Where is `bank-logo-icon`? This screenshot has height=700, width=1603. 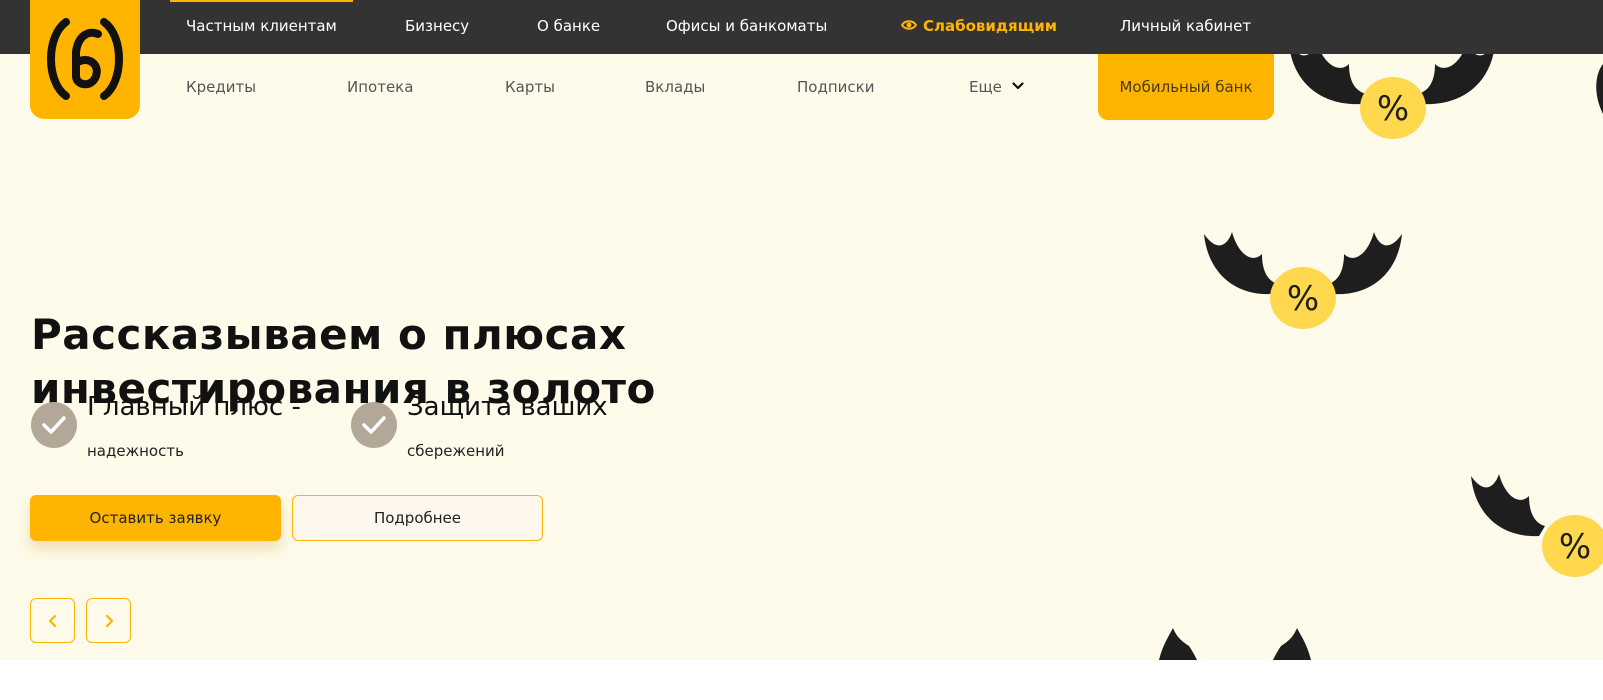
bank-logo-icon is located at coordinates (85, 59).